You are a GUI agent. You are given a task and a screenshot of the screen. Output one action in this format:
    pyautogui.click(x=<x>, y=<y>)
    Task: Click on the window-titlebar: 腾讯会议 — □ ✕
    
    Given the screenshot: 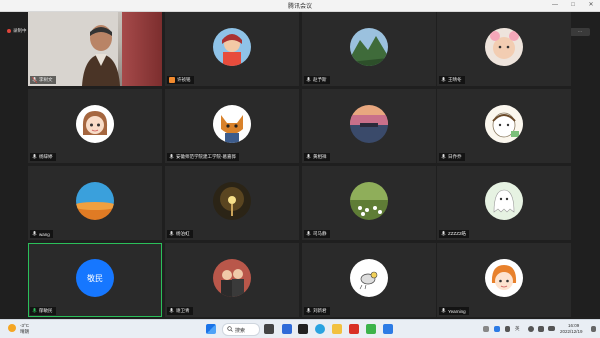 What is the action you would take?
    pyautogui.click(x=300, y=6)
    